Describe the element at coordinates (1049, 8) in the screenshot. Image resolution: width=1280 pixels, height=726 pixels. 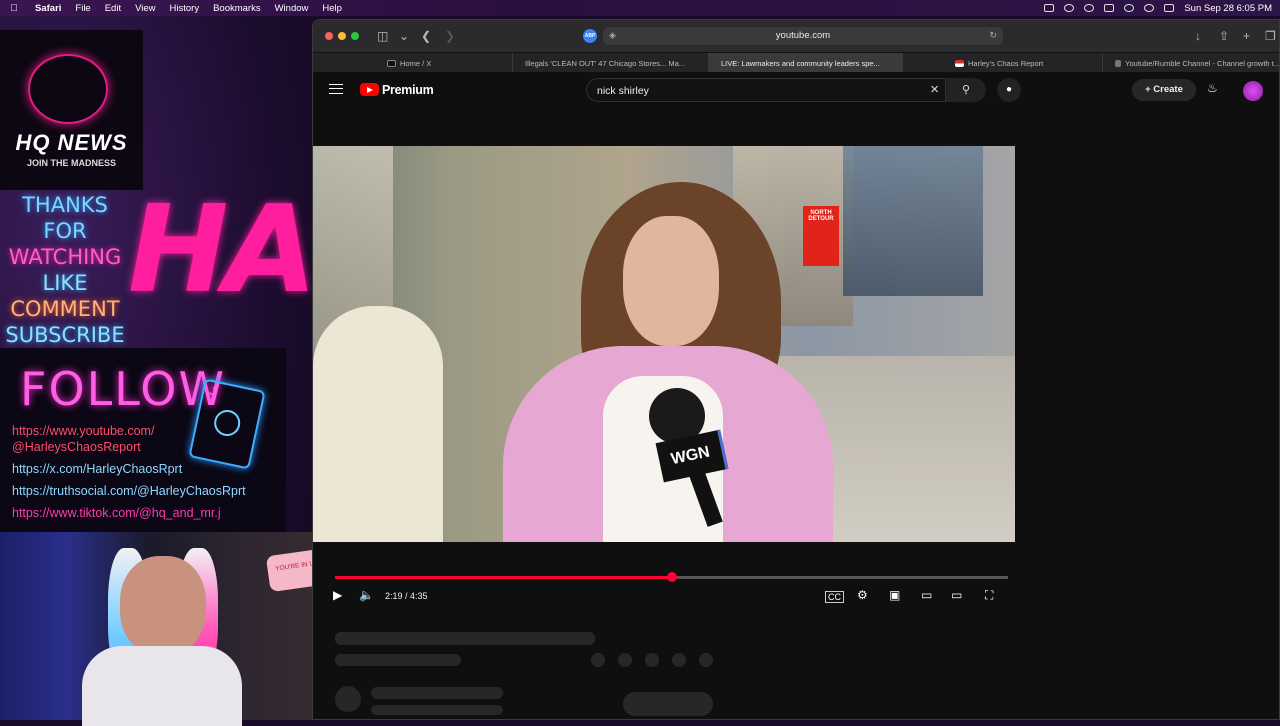
I see `camera-icon` at that location.